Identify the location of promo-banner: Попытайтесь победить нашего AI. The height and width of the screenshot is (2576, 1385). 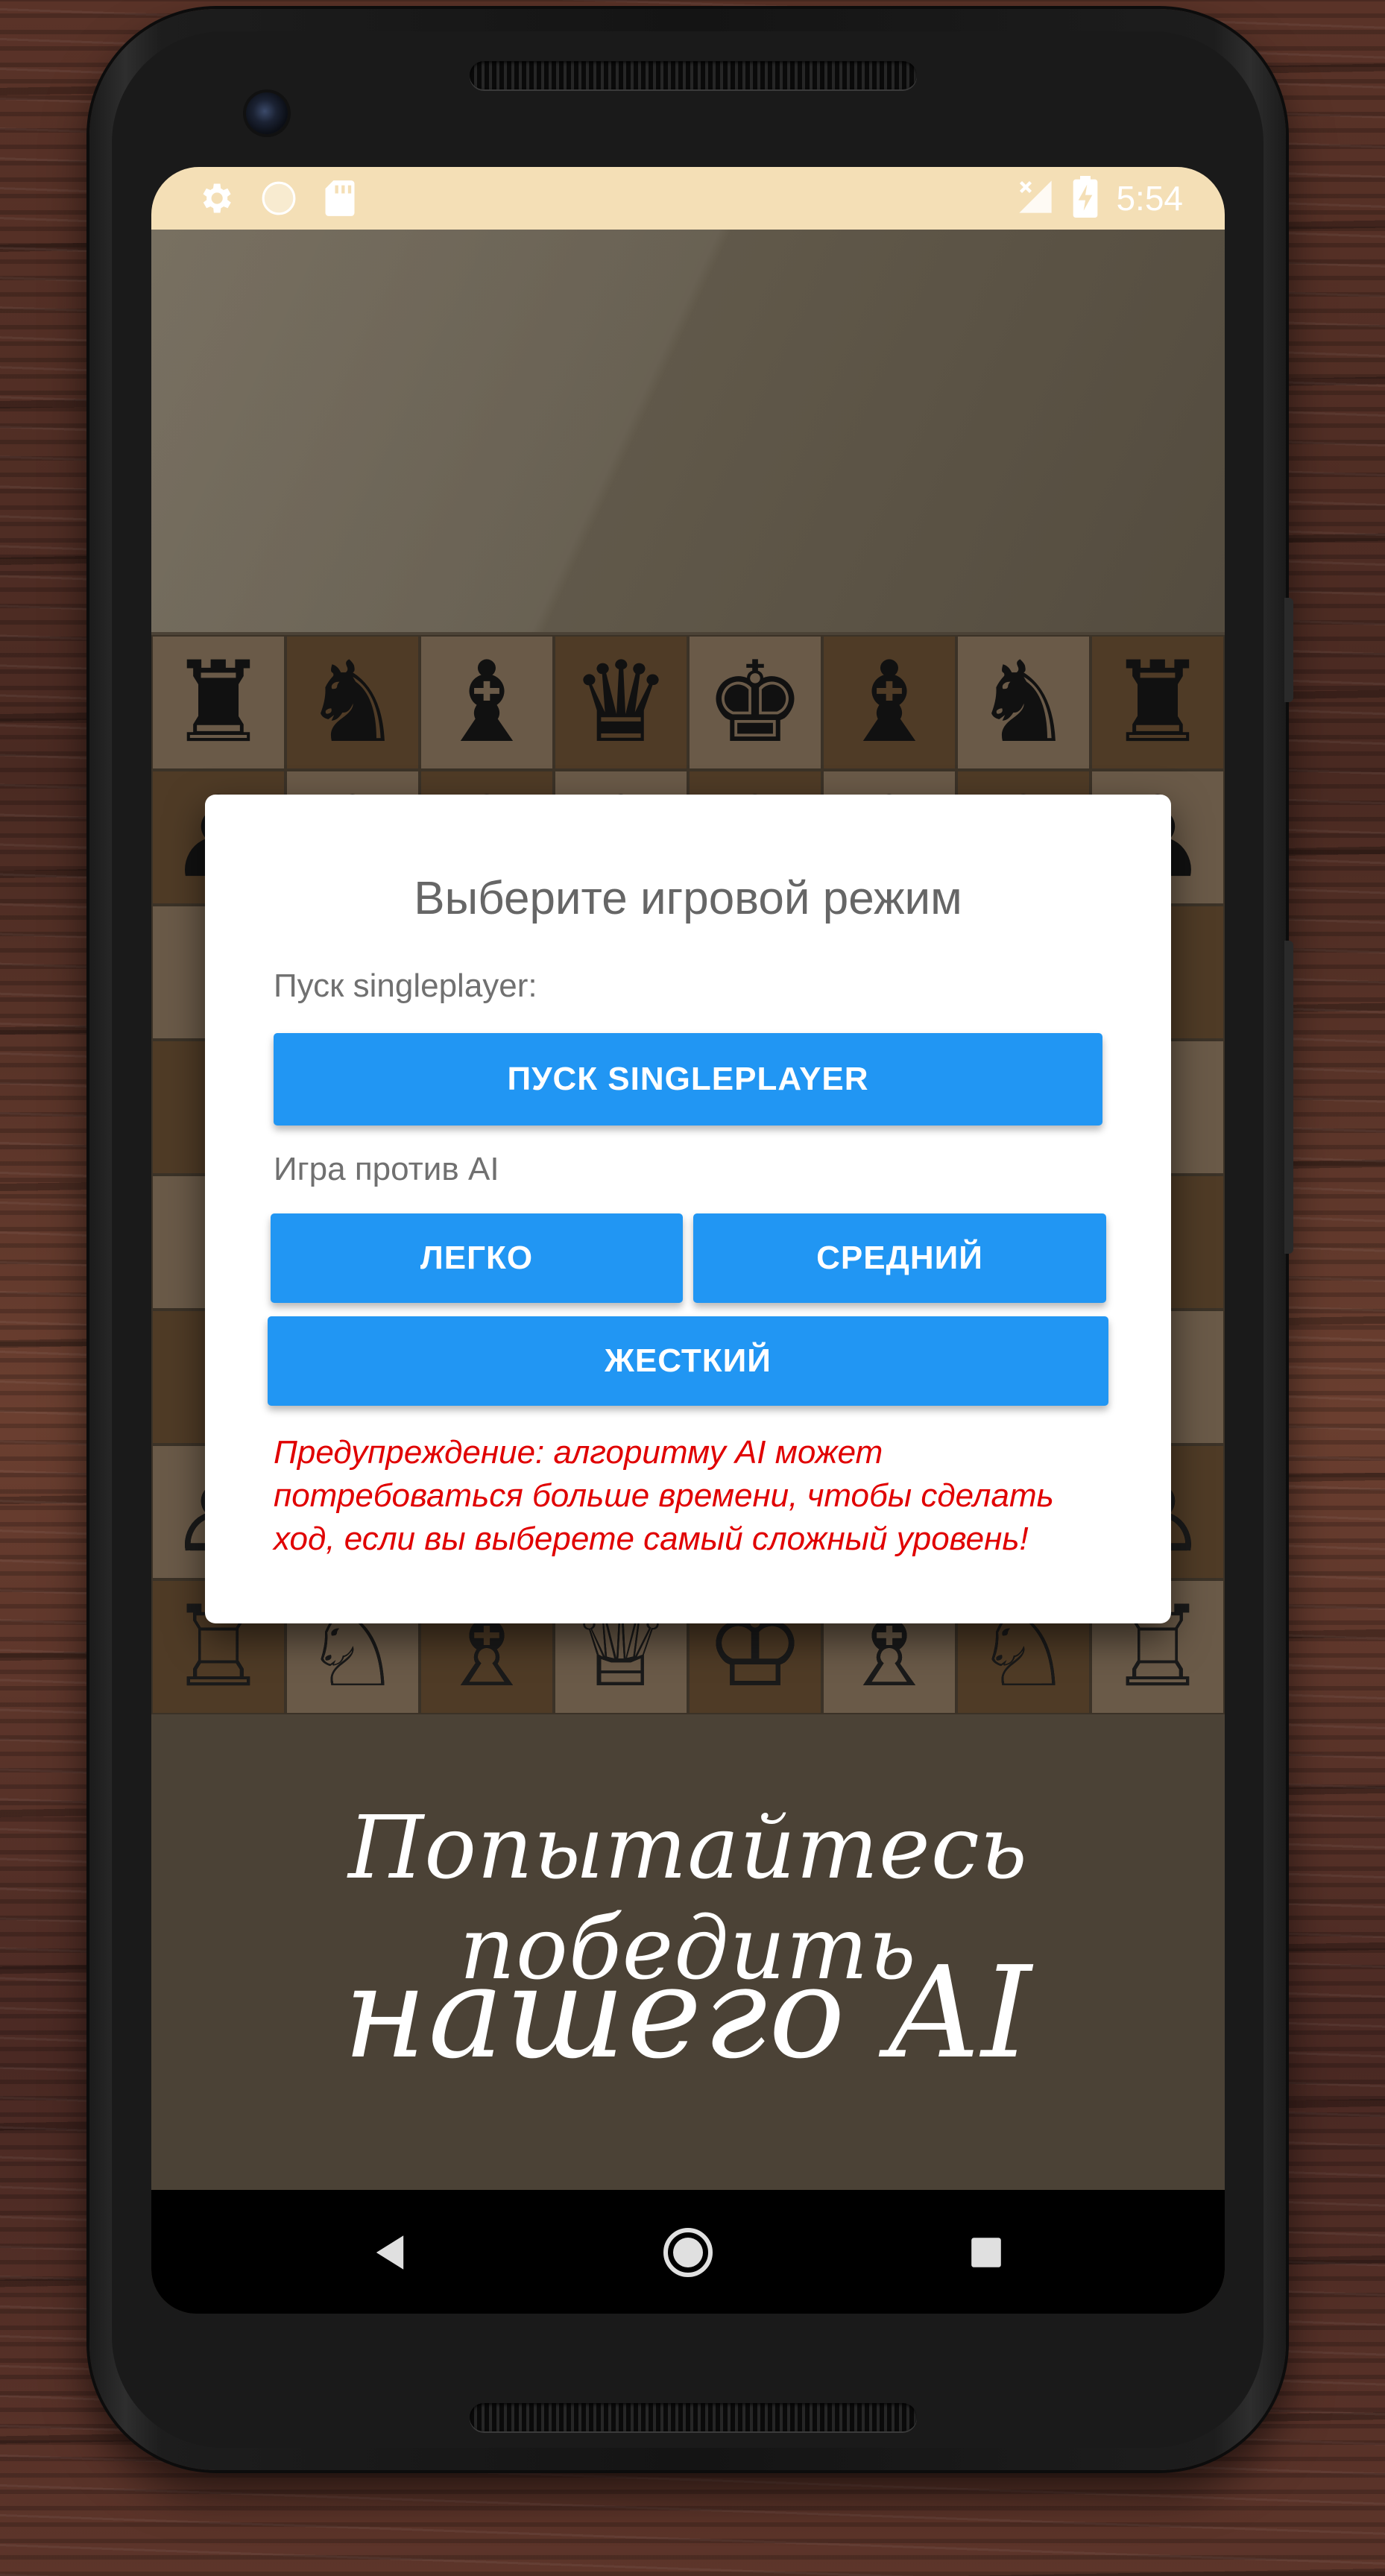
(688, 1953).